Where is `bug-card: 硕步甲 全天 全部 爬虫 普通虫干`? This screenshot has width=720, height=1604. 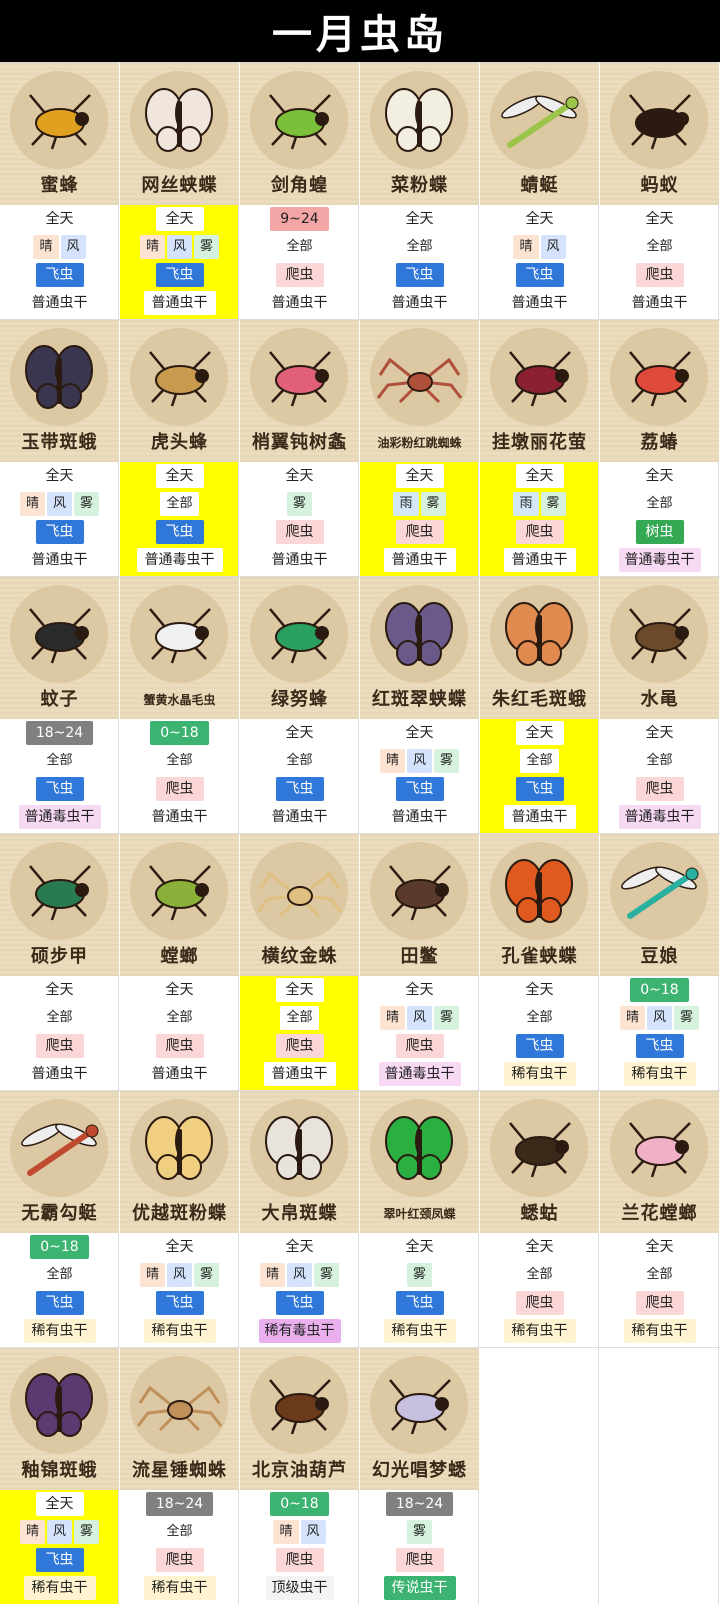 bug-card: 硕步甲 全天 全部 爬虫 普通虫干 is located at coordinates (59, 962).